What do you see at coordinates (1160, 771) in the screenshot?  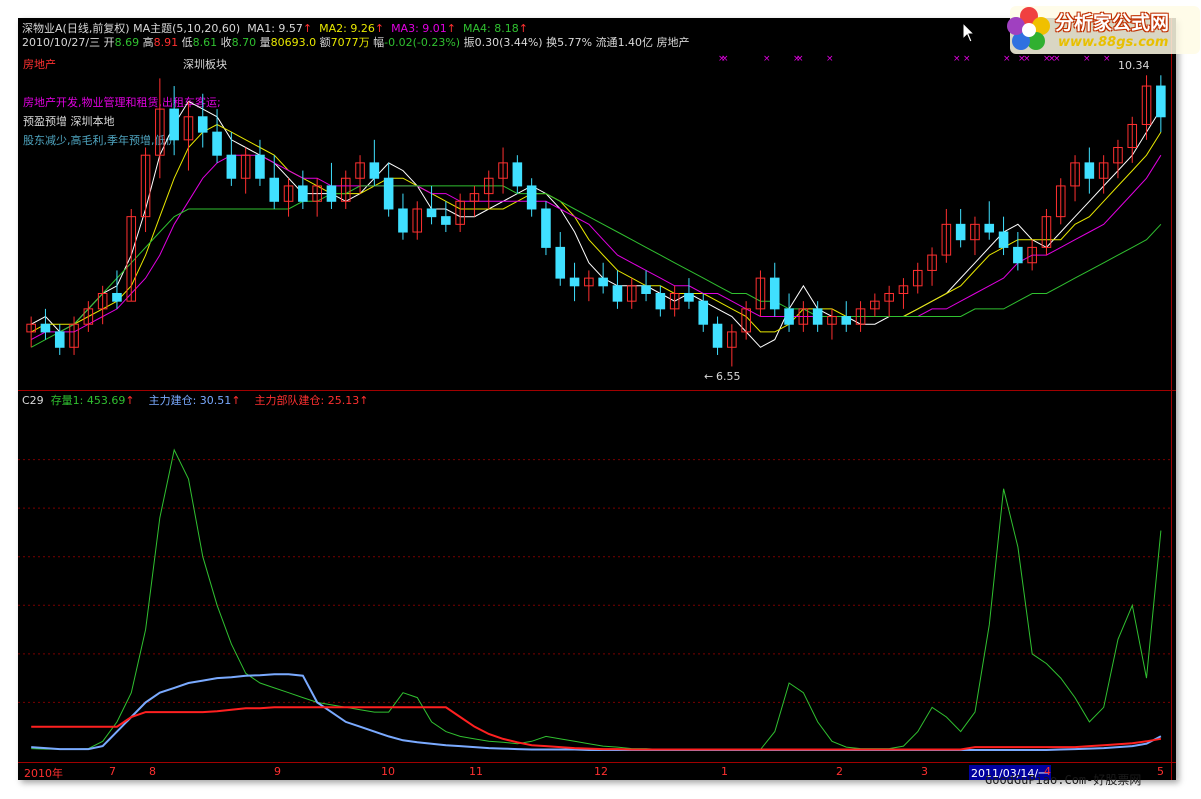 I see `x-axis-label: 5` at bounding box center [1160, 771].